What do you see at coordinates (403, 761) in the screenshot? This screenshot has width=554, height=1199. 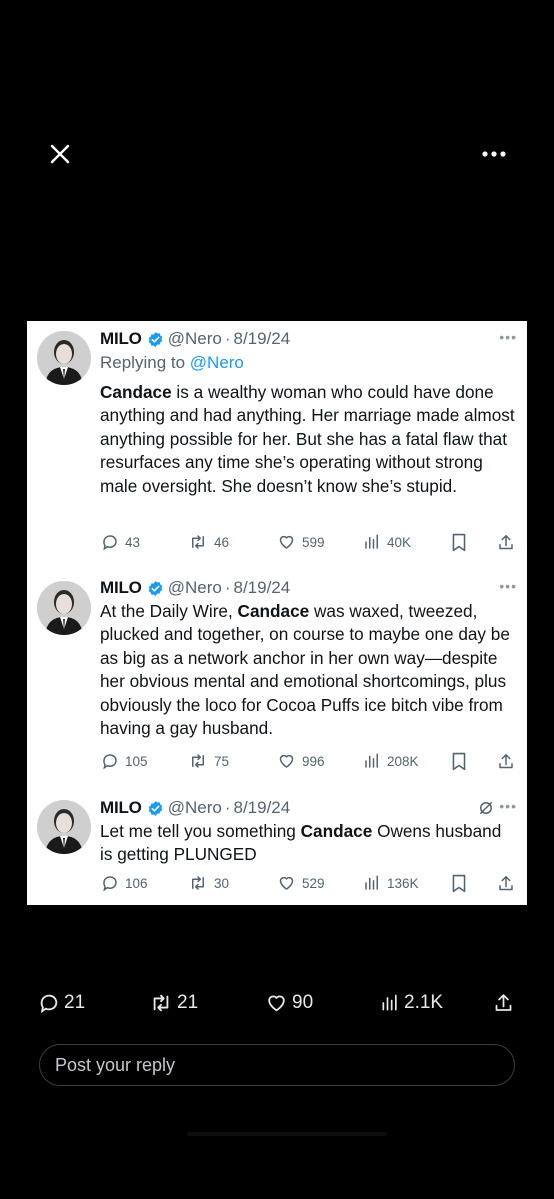 I see `view-count: 208K` at bounding box center [403, 761].